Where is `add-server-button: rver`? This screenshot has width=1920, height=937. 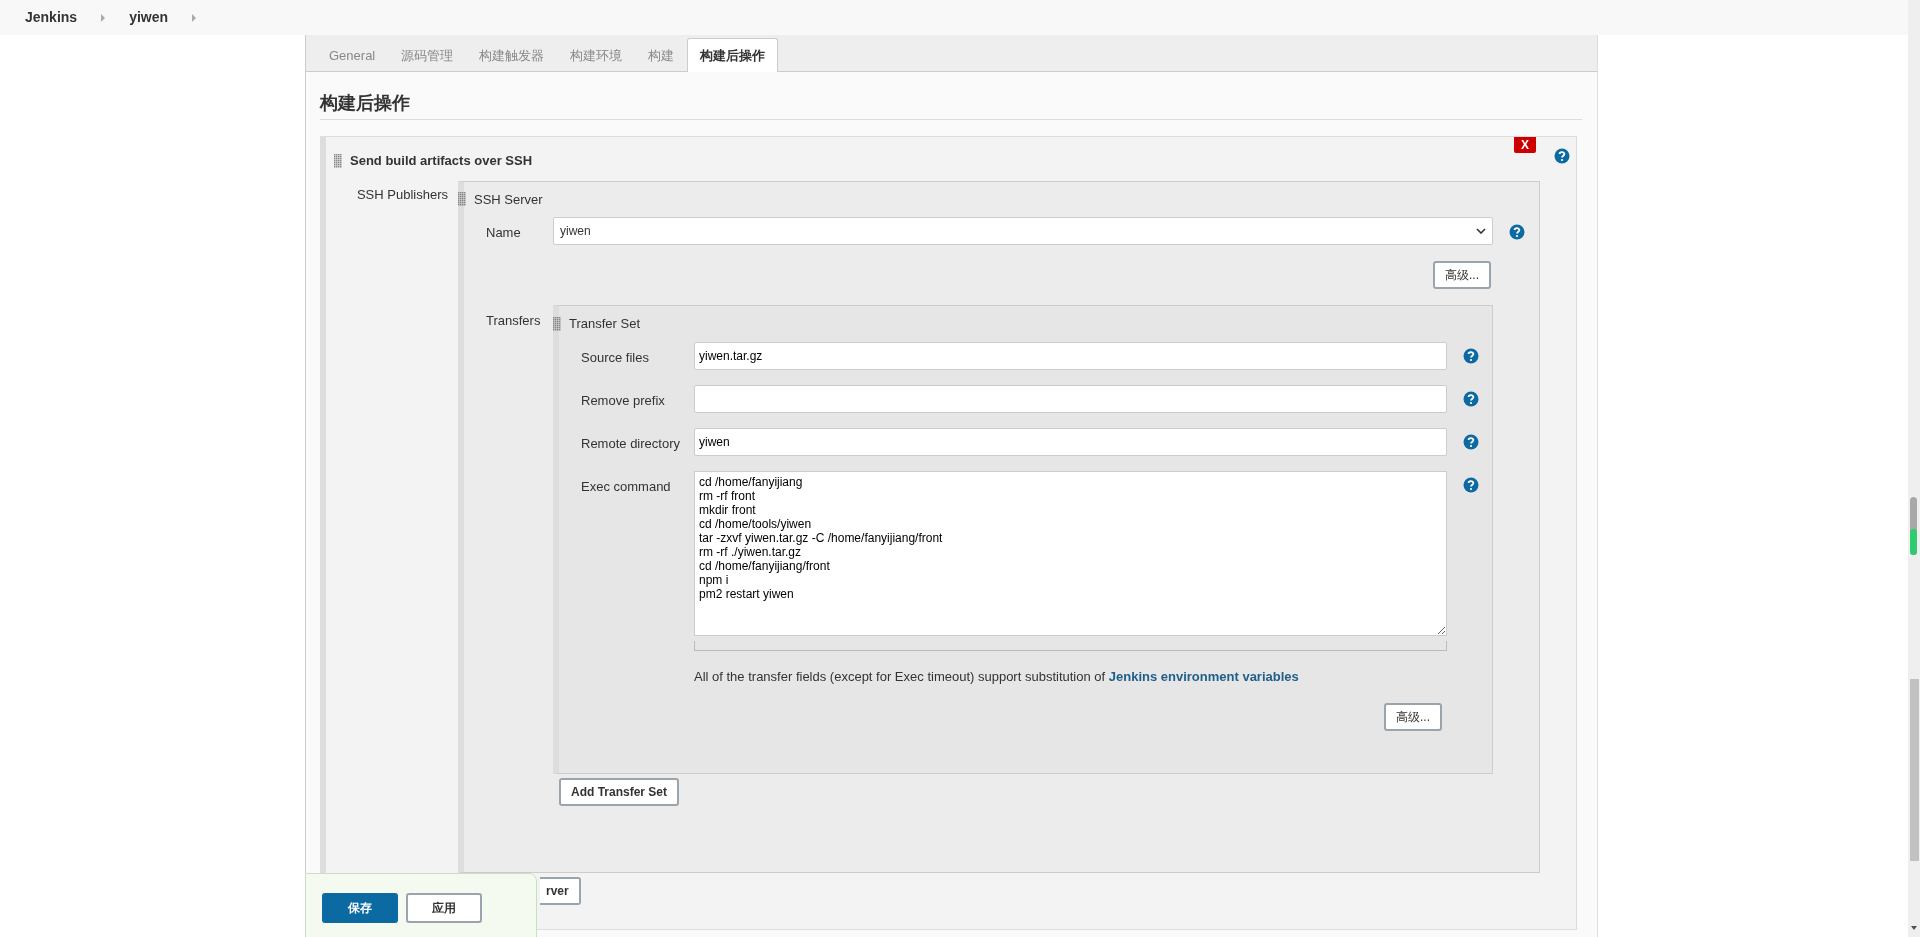 add-server-button: rver is located at coordinates (560, 890).